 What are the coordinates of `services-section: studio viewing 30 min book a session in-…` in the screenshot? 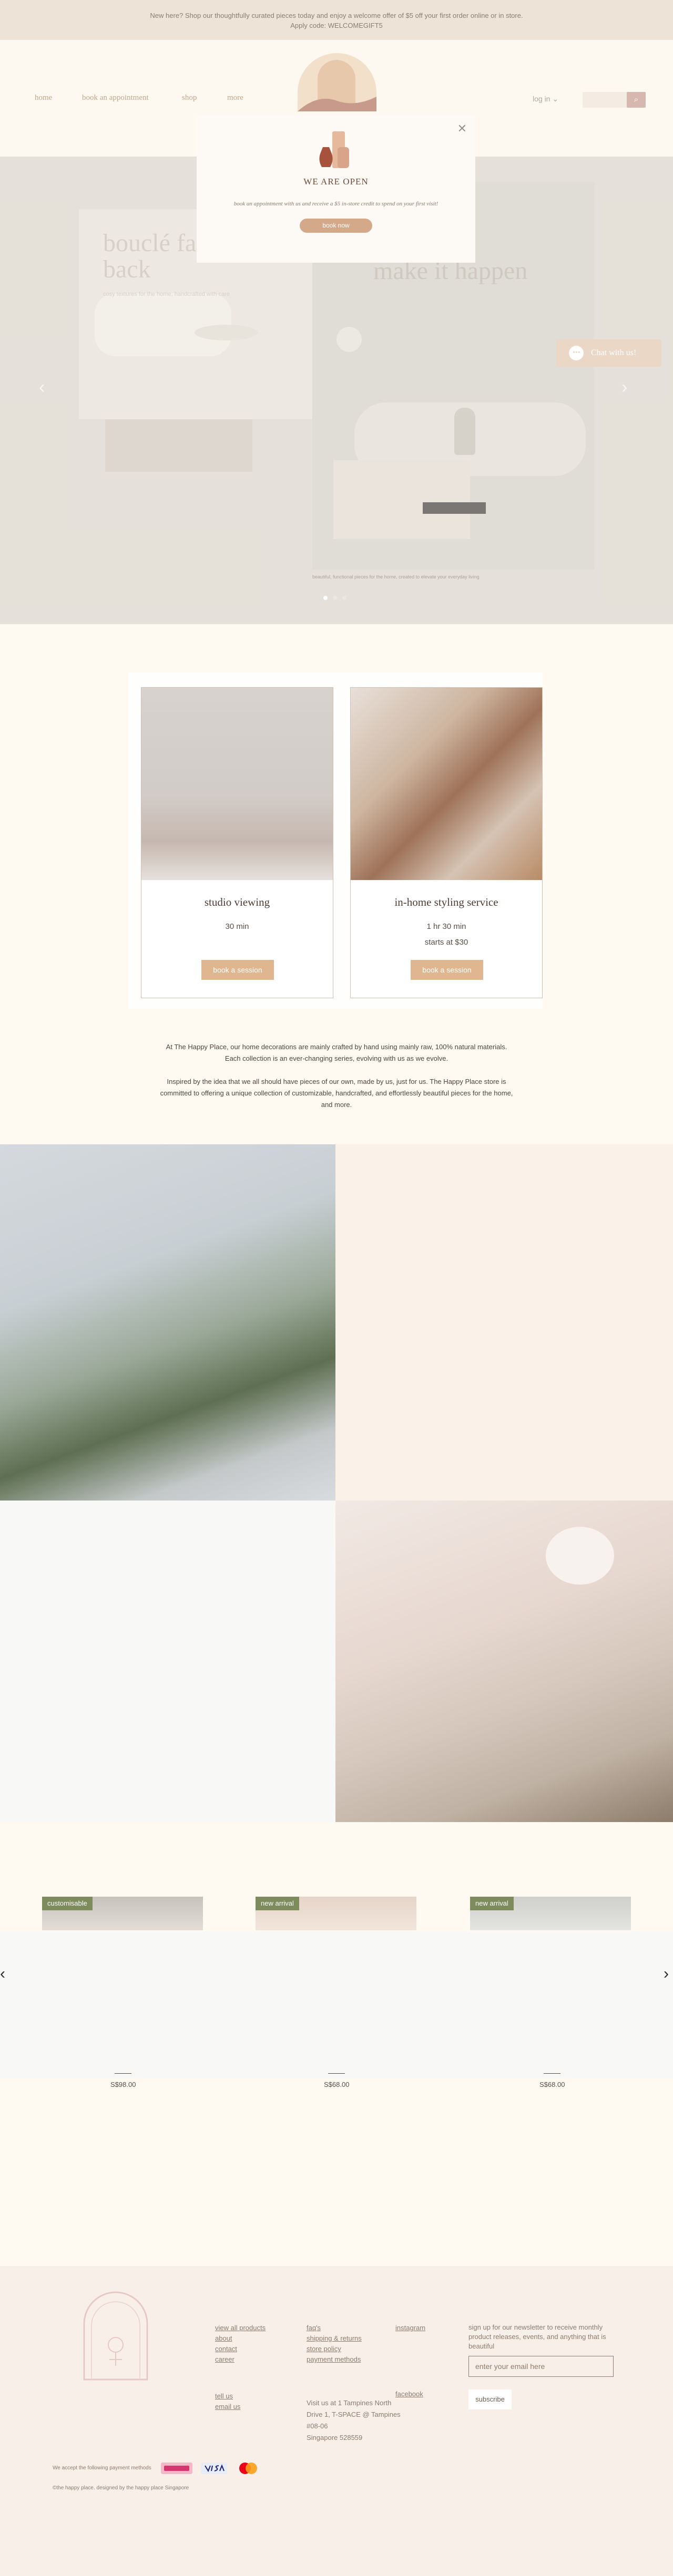 It's located at (335, 841).